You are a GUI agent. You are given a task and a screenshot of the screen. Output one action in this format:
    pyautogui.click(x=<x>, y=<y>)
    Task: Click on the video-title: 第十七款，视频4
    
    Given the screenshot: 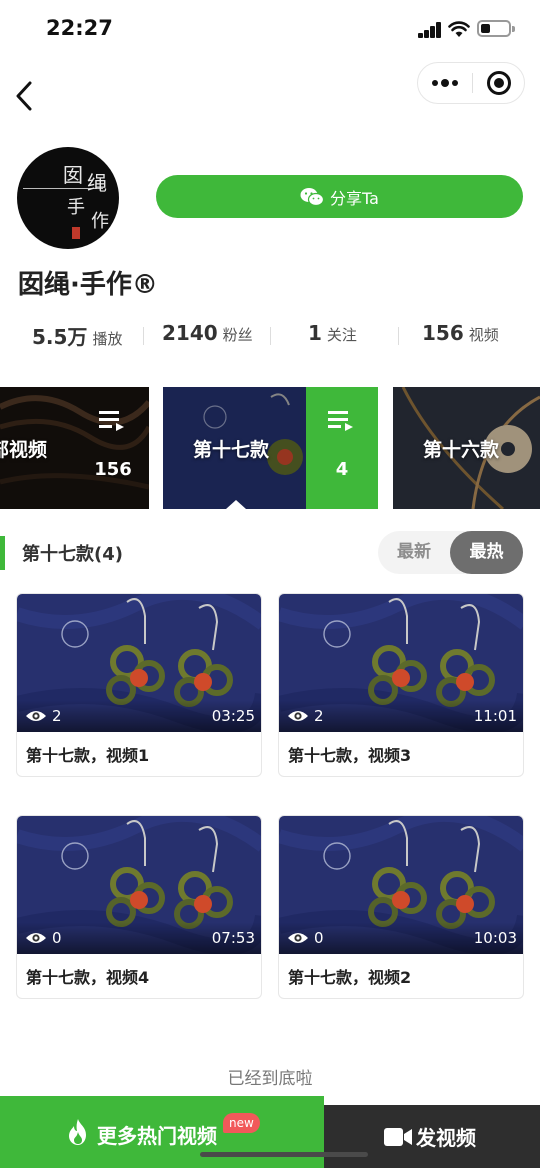 What is the action you would take?
    pyautogui.click(x=88, y=977)
    